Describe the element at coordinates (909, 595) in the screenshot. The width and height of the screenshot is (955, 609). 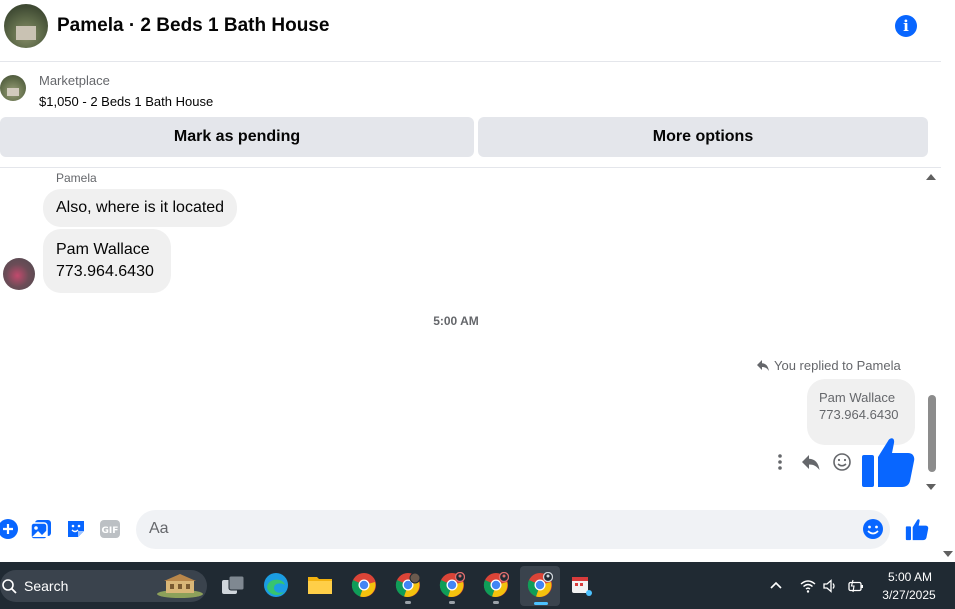
I see `clock-date: 3/27/2025` at that location.